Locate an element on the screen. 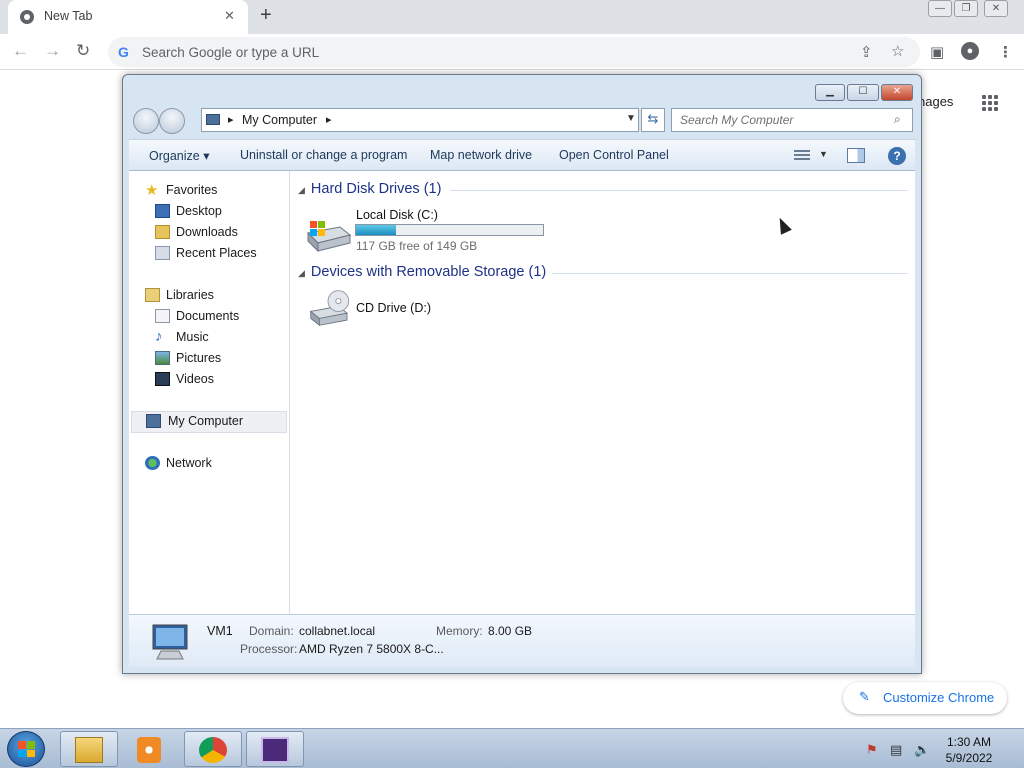 Image resolution: width=1024 pixels, height=768 pixels. minimize-browser-button: — is located at coordinates (940, 8).